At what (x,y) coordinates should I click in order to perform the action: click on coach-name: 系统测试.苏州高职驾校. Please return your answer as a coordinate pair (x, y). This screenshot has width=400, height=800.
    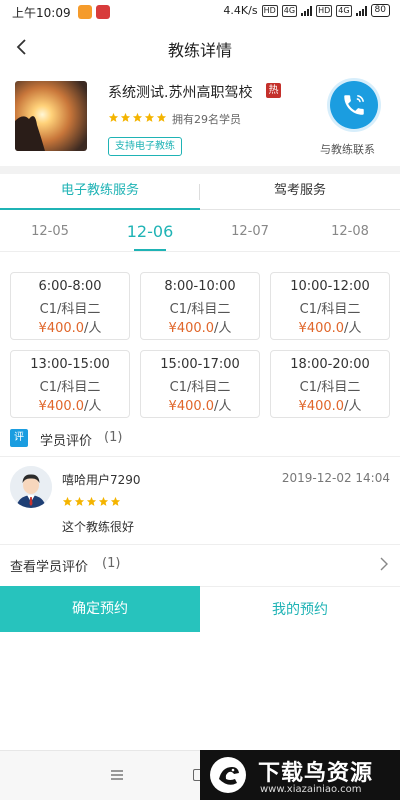
    Looking at the image, I should click on (180, 93).